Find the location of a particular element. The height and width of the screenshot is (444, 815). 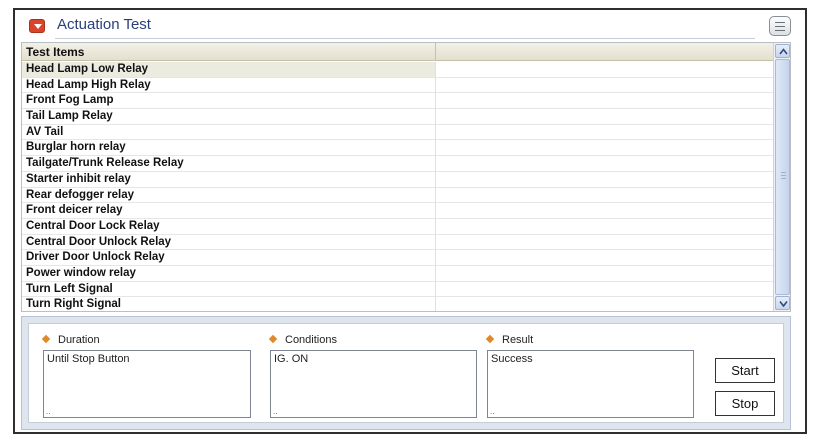

title-divider is located at coordinates (405, 38).